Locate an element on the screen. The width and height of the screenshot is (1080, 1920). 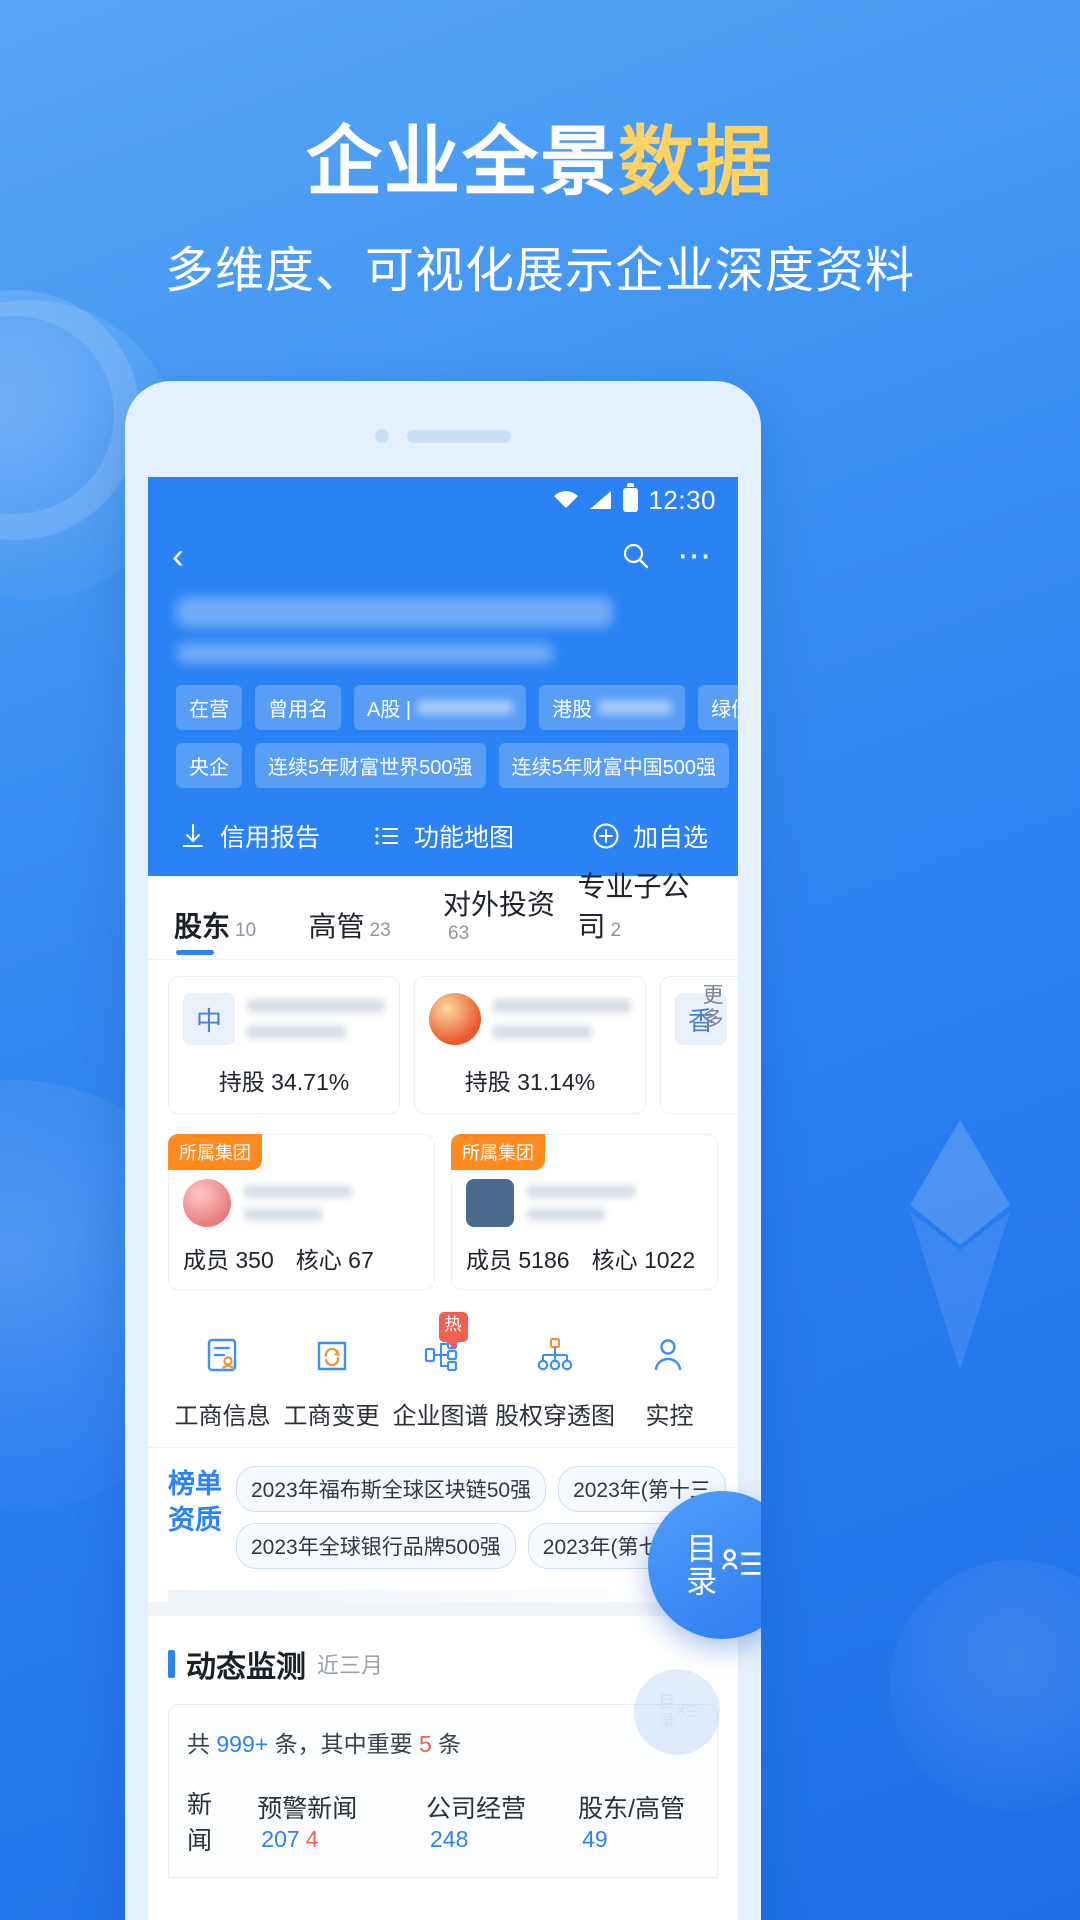
list-map-icon is located at coordinates (387, 836).